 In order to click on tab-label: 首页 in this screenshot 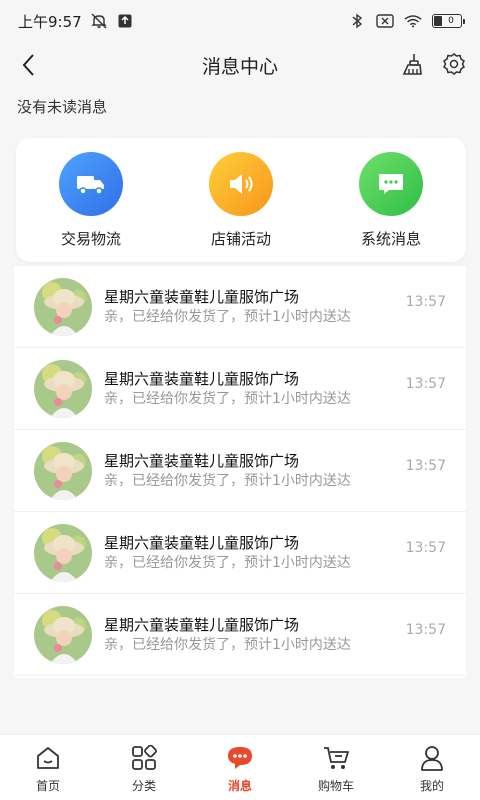, I will do `click(47, 786)`.